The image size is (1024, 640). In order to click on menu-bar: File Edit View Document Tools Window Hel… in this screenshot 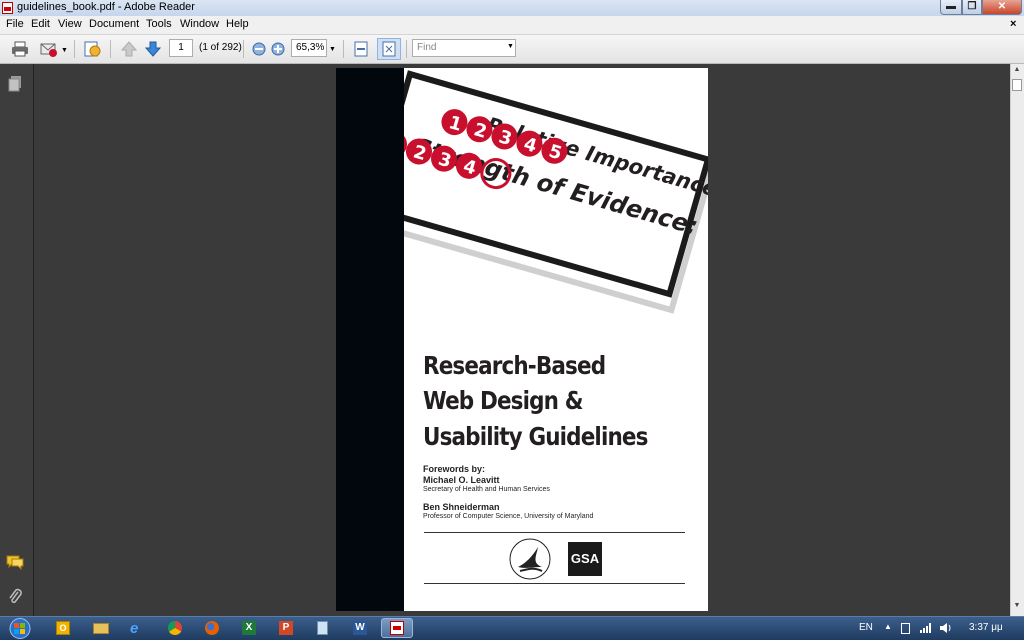, I will do `click(512, 25)`.